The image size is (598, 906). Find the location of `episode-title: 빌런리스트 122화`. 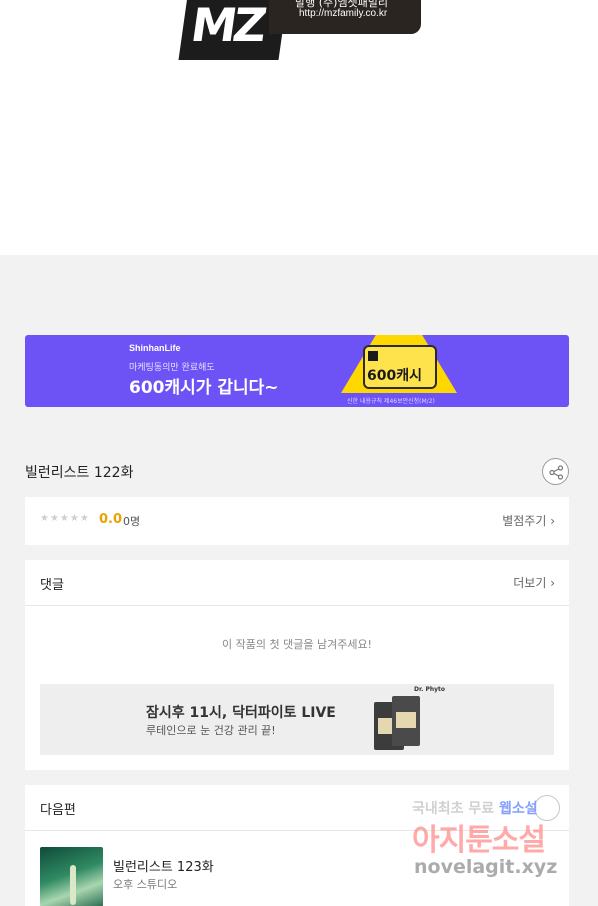

episode-title: 빌런리스트 122화 is located at coordinates (79, 473).